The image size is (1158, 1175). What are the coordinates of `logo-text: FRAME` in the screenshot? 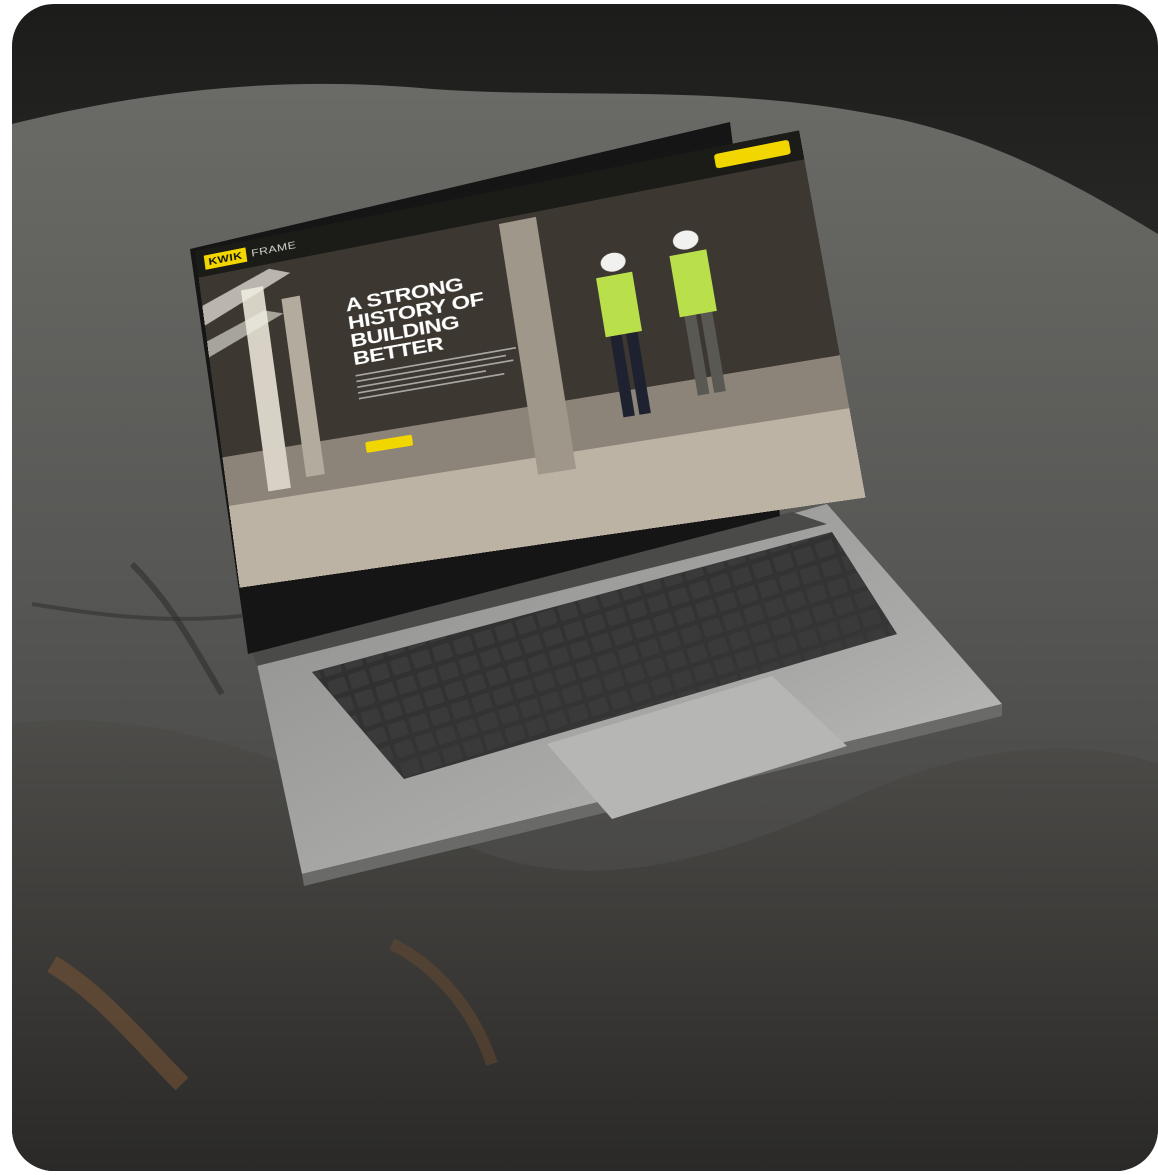 It's located at (274, 249).